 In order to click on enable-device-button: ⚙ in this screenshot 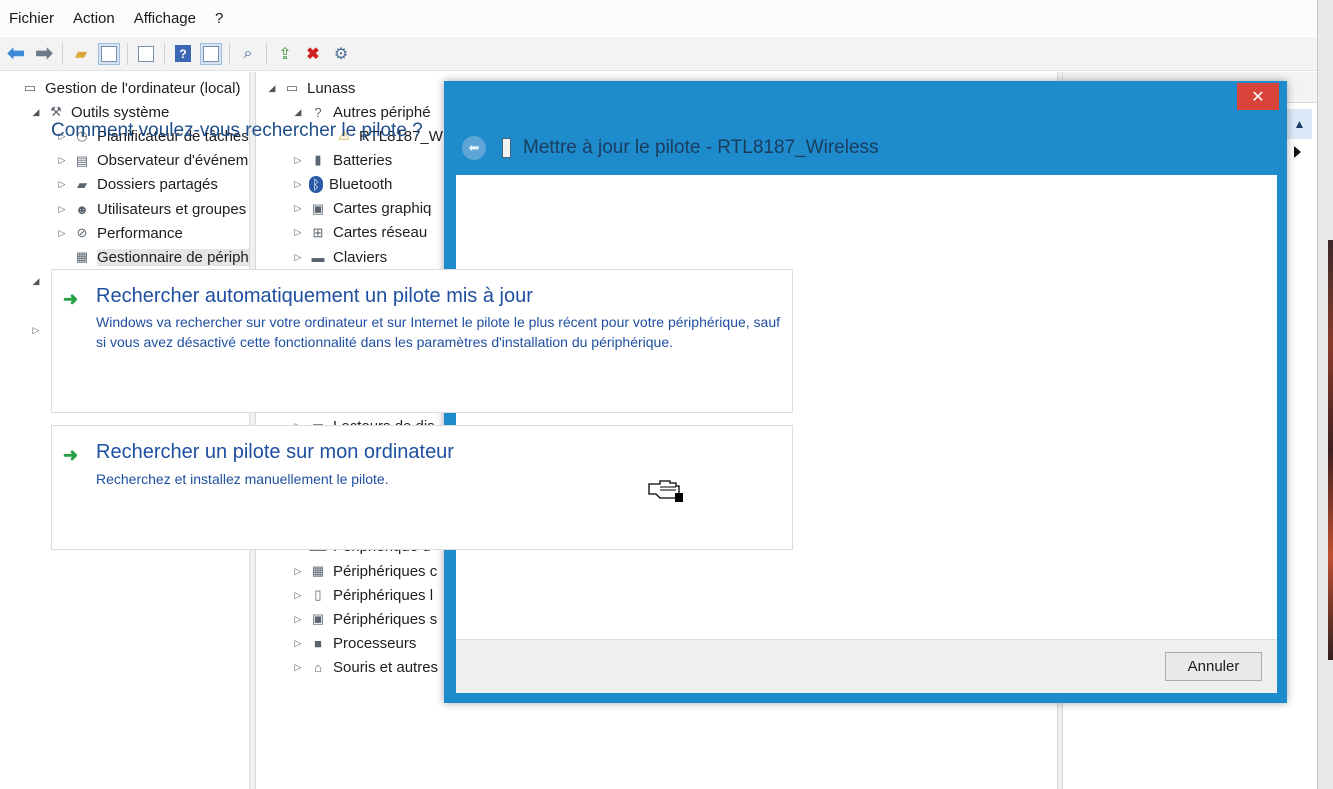, I will do `click(341, 54)`.